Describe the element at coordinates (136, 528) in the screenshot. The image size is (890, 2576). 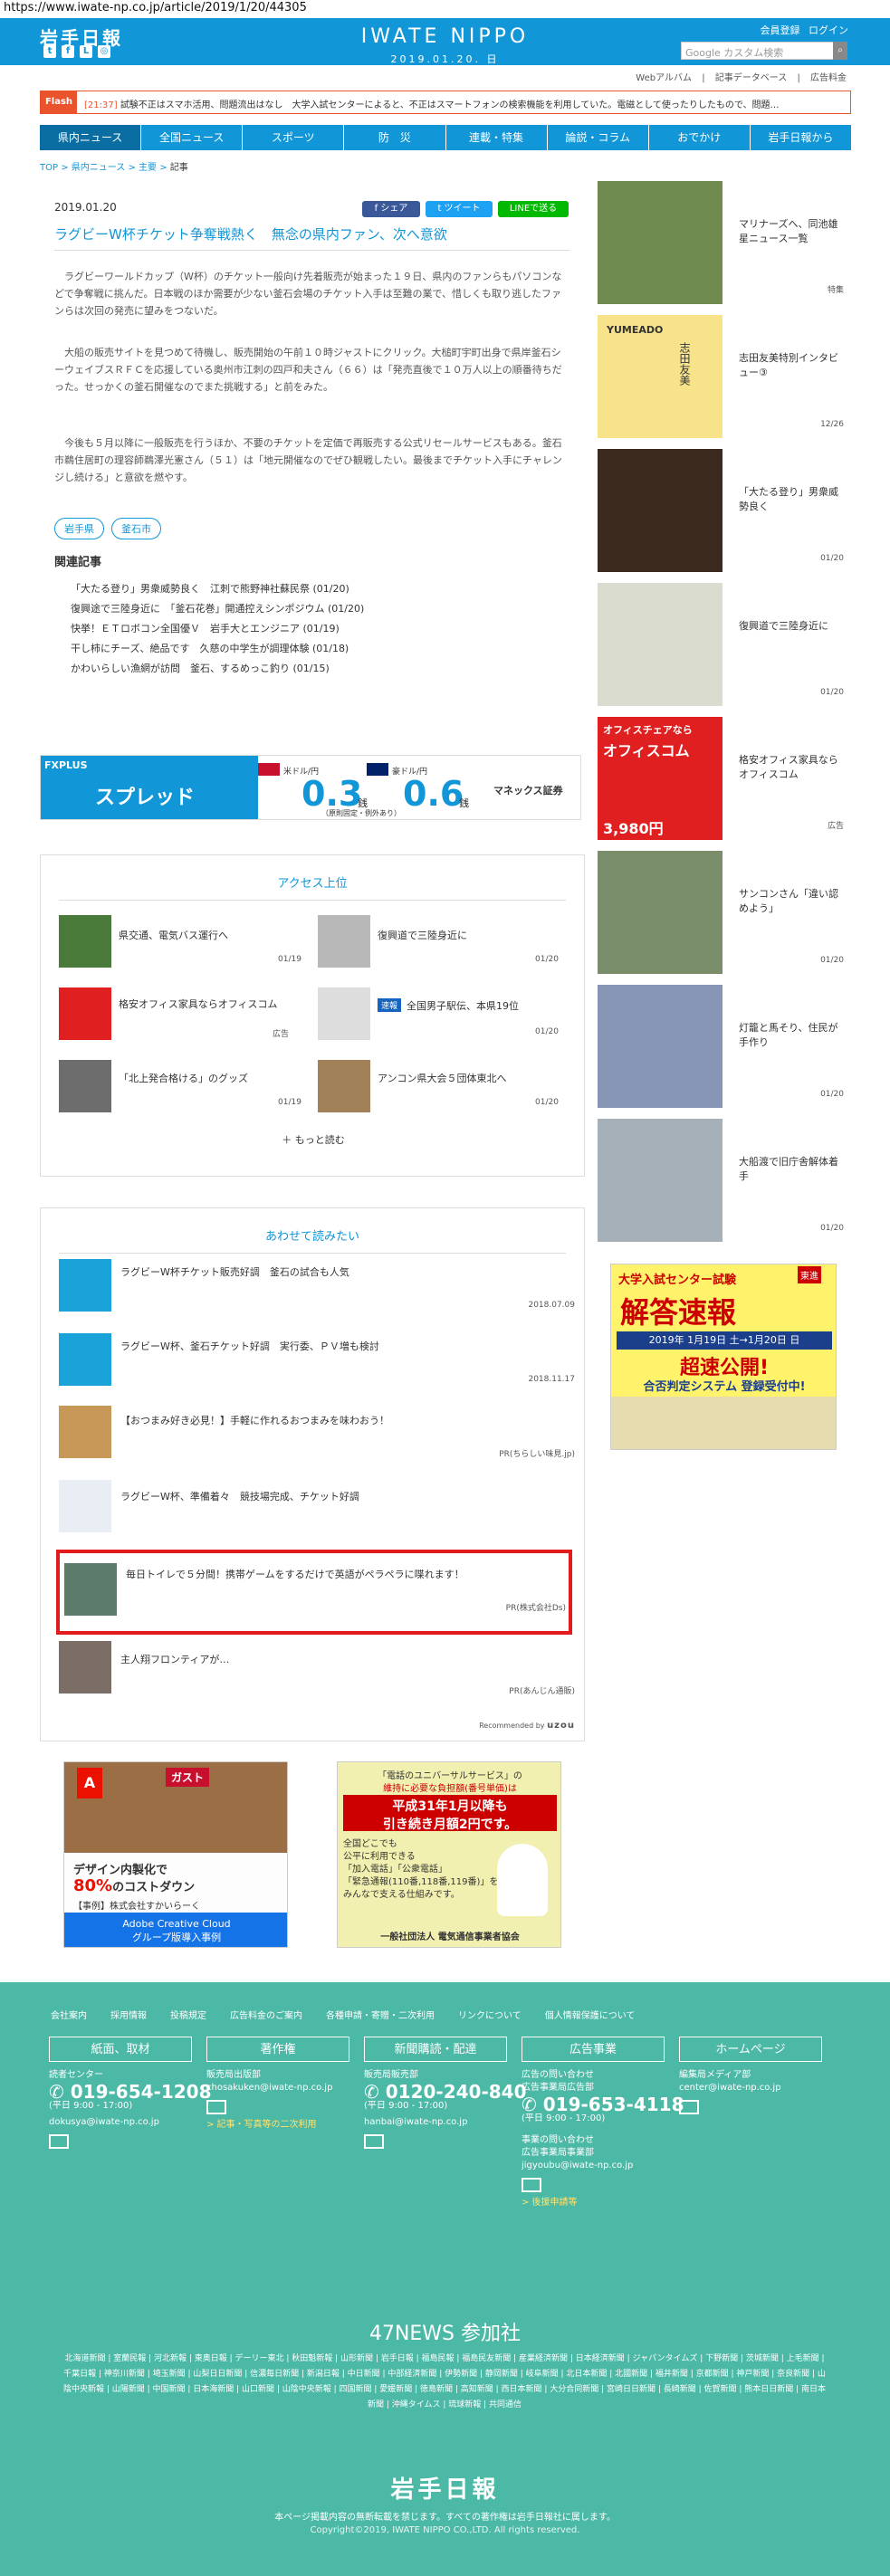
I see `tag-kamaishi: 釜石市` at that location.